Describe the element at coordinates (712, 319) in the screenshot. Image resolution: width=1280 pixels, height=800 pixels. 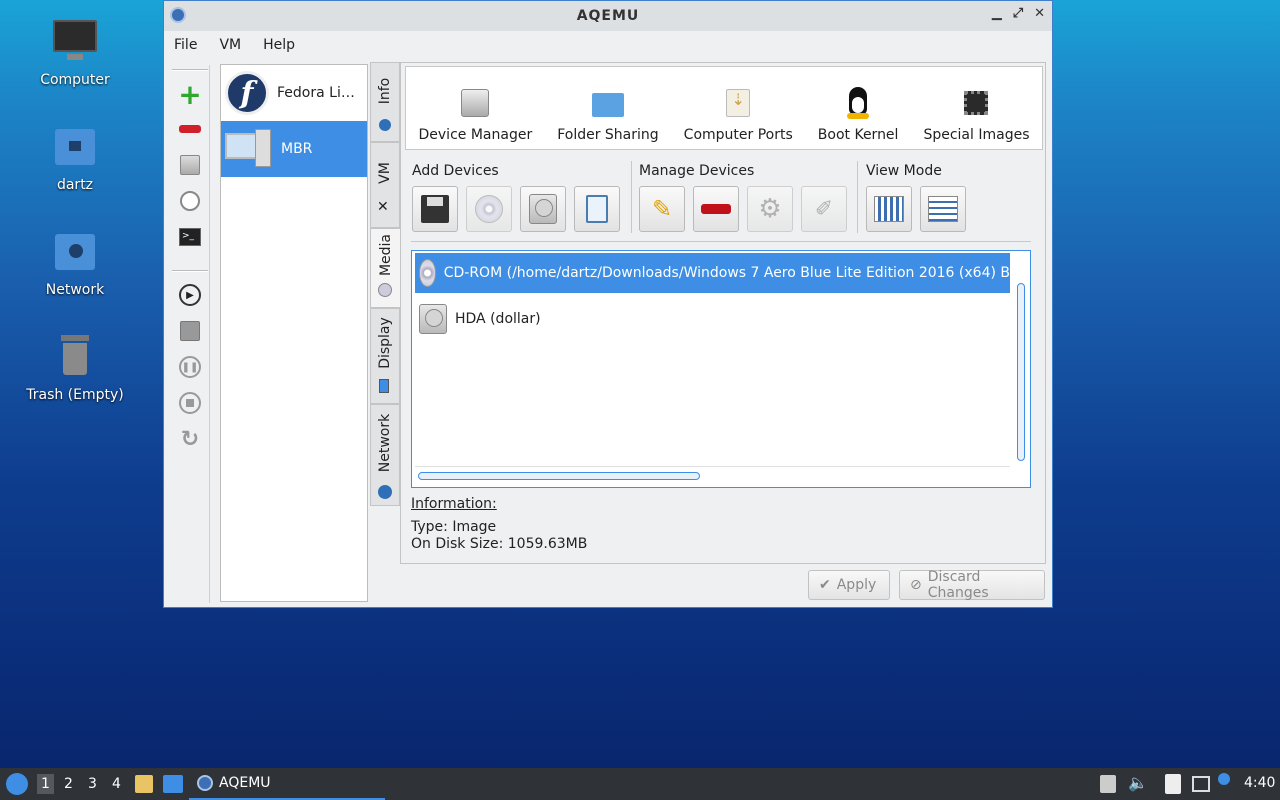
I see `device-item-hda: HDA (dollar)` at that location.